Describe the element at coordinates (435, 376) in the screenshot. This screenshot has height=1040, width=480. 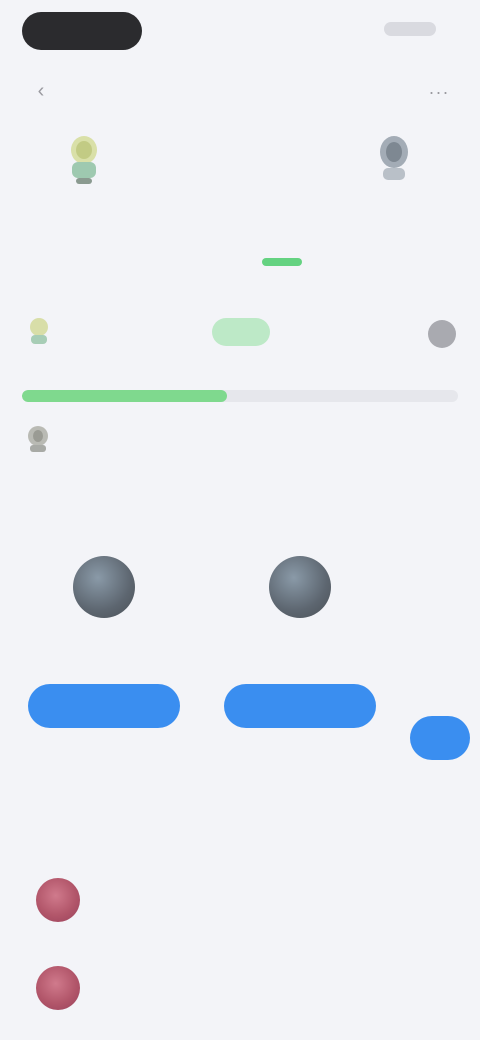
I see `progress-caption-right` at that location.